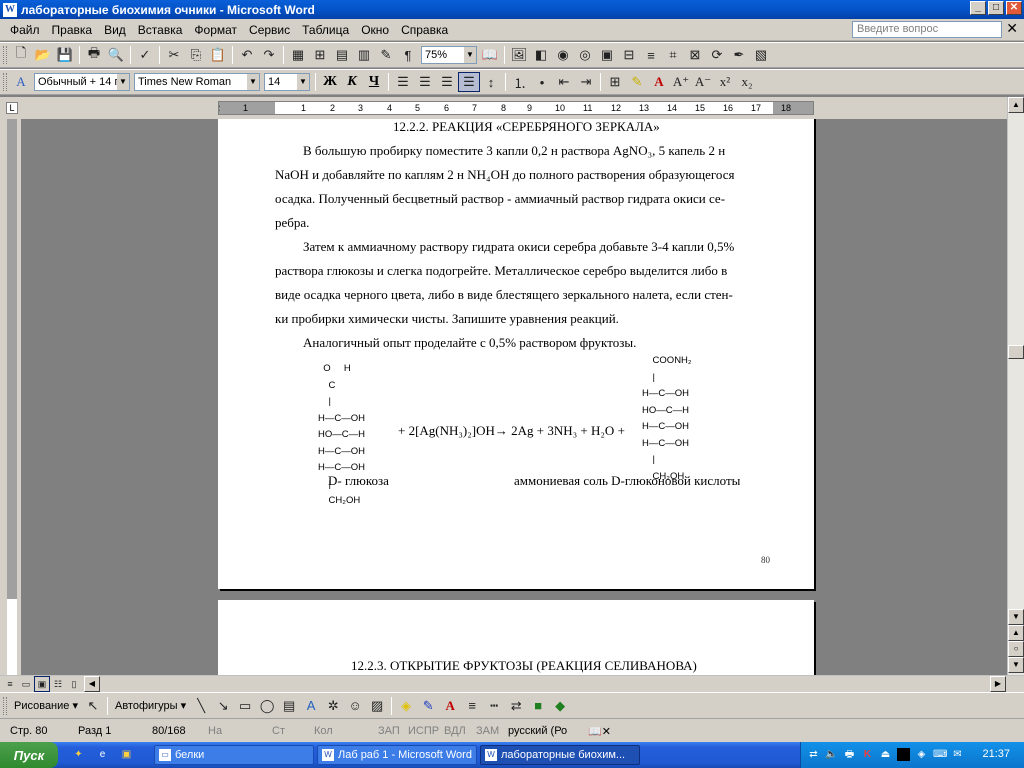 The width and height of the screenshot is (1024, 768). I want to click on help-question-input: Введите вопрос, so click(927, 29).